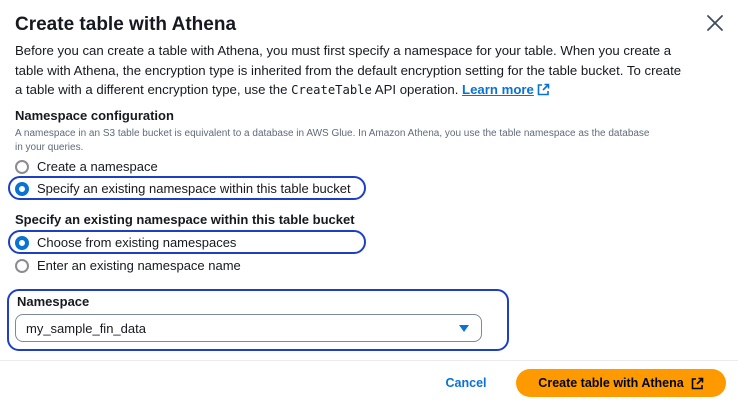 This screenshot has width=738, height=408. What do you see at coordinates (22, 166) in the screenshot?
I see `radio-create-namespace-circle` at bounding box center [22, 166].